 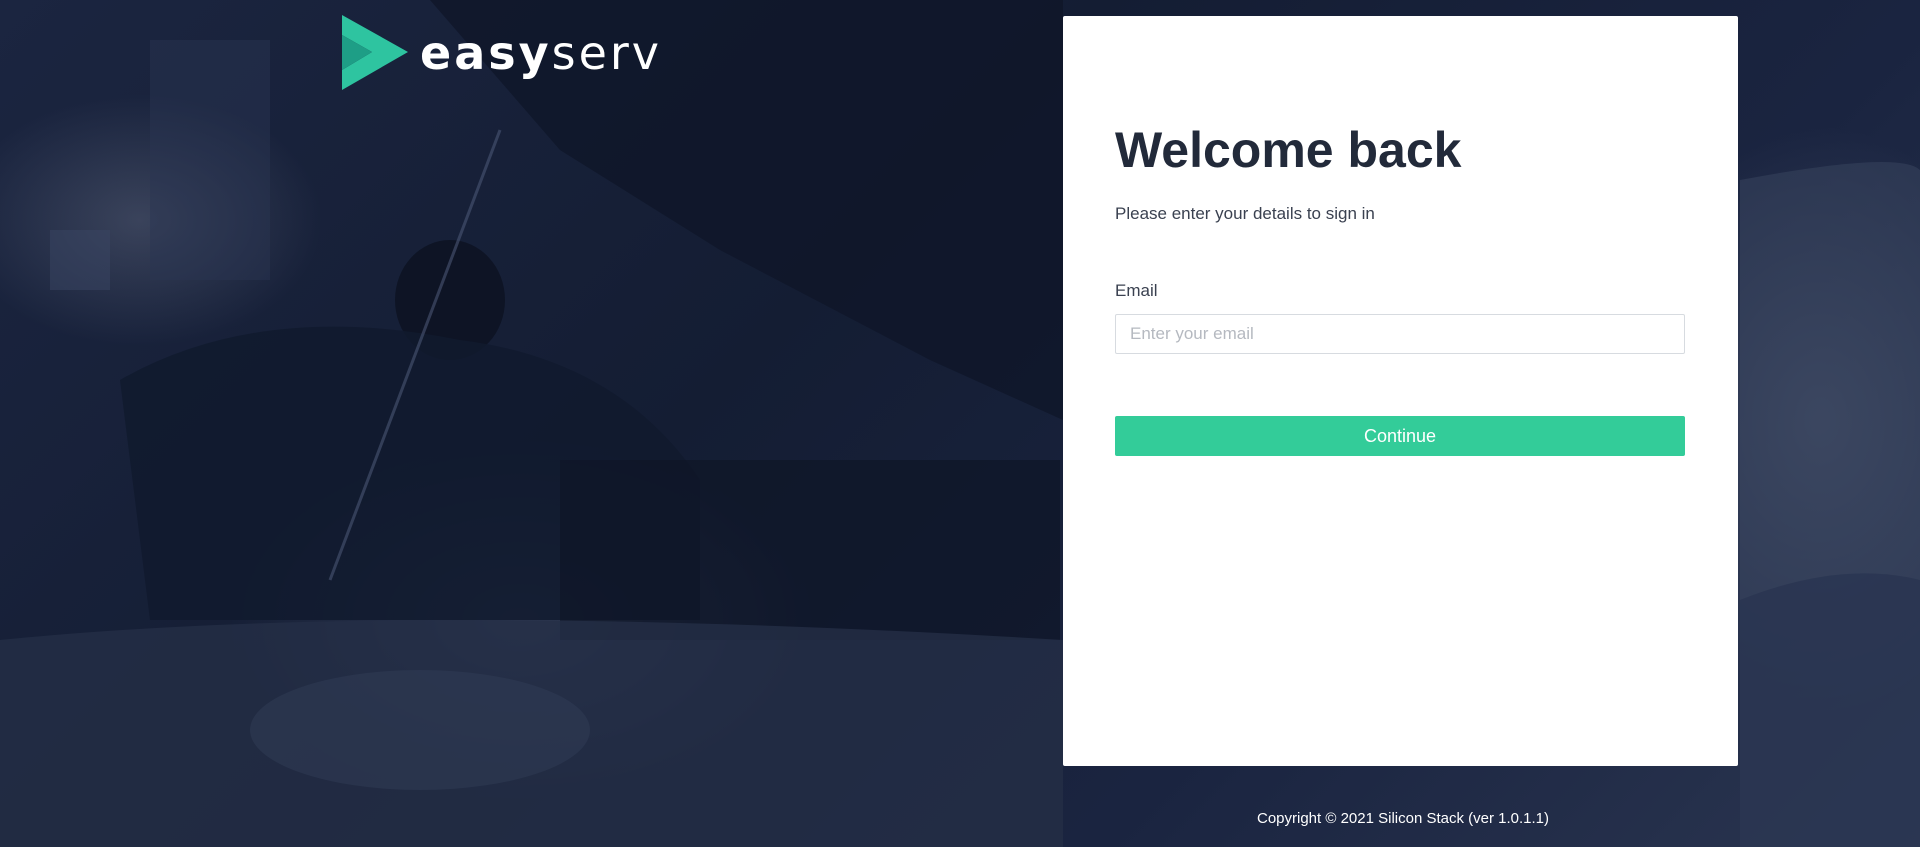 I want to click on brand-logo: easyserv, so click(x=502, y=52).